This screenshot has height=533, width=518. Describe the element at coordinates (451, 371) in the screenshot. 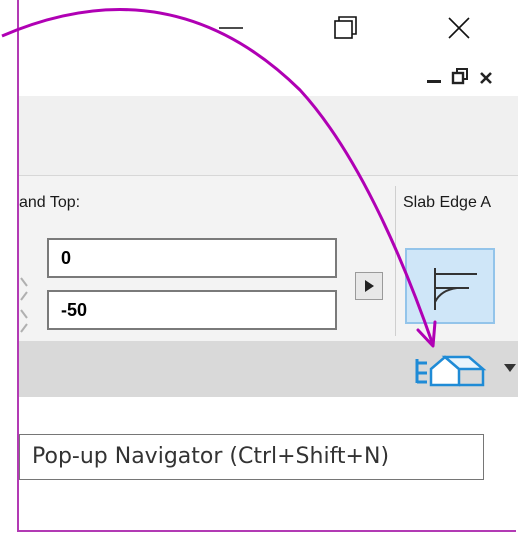

I see `navigator-tree-house-icon` at that location.